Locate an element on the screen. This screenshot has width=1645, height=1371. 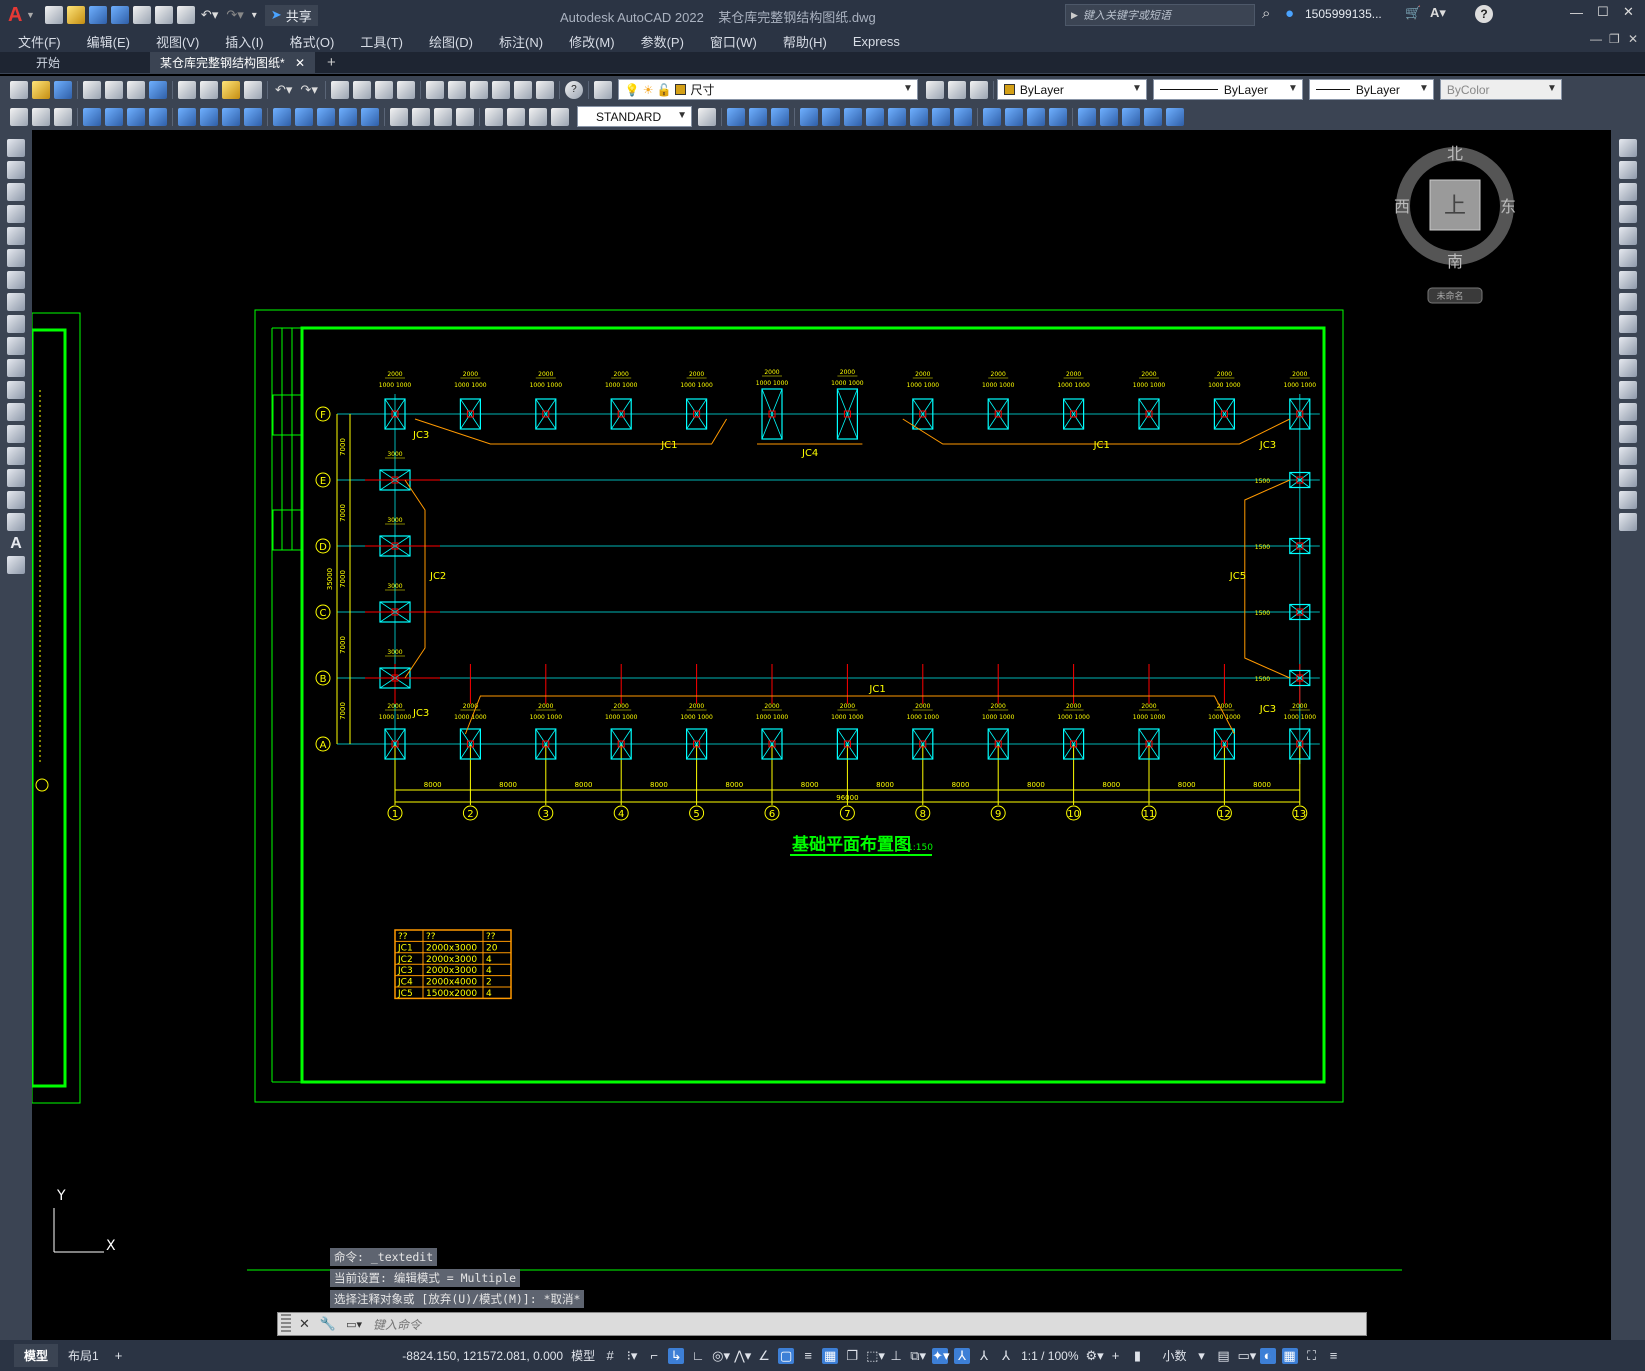
paste-icon is located at coordinates (231, 89).